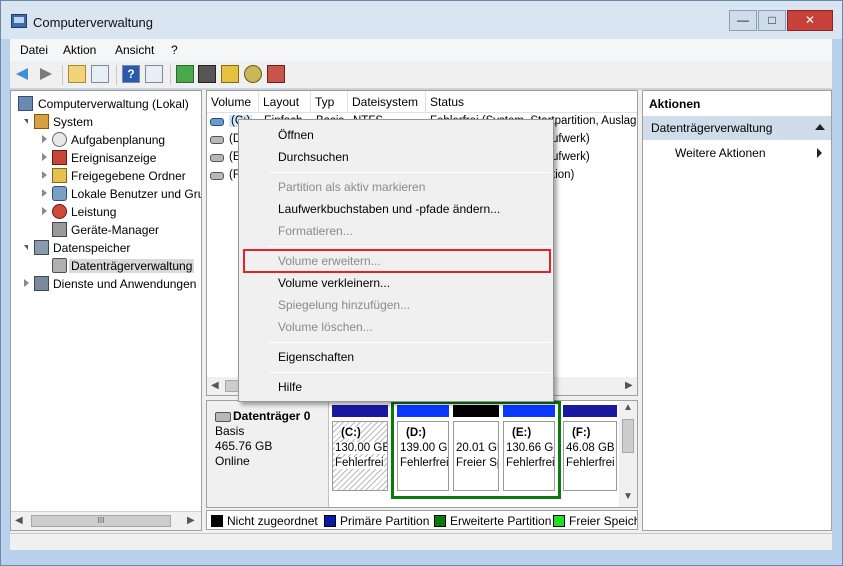  What do you see at coordinates (121, 266) in the screenshot?
I see `tree-item-datentraegerverwaltung: Datenträgerverwaltung` at bounding box center [121, 266].